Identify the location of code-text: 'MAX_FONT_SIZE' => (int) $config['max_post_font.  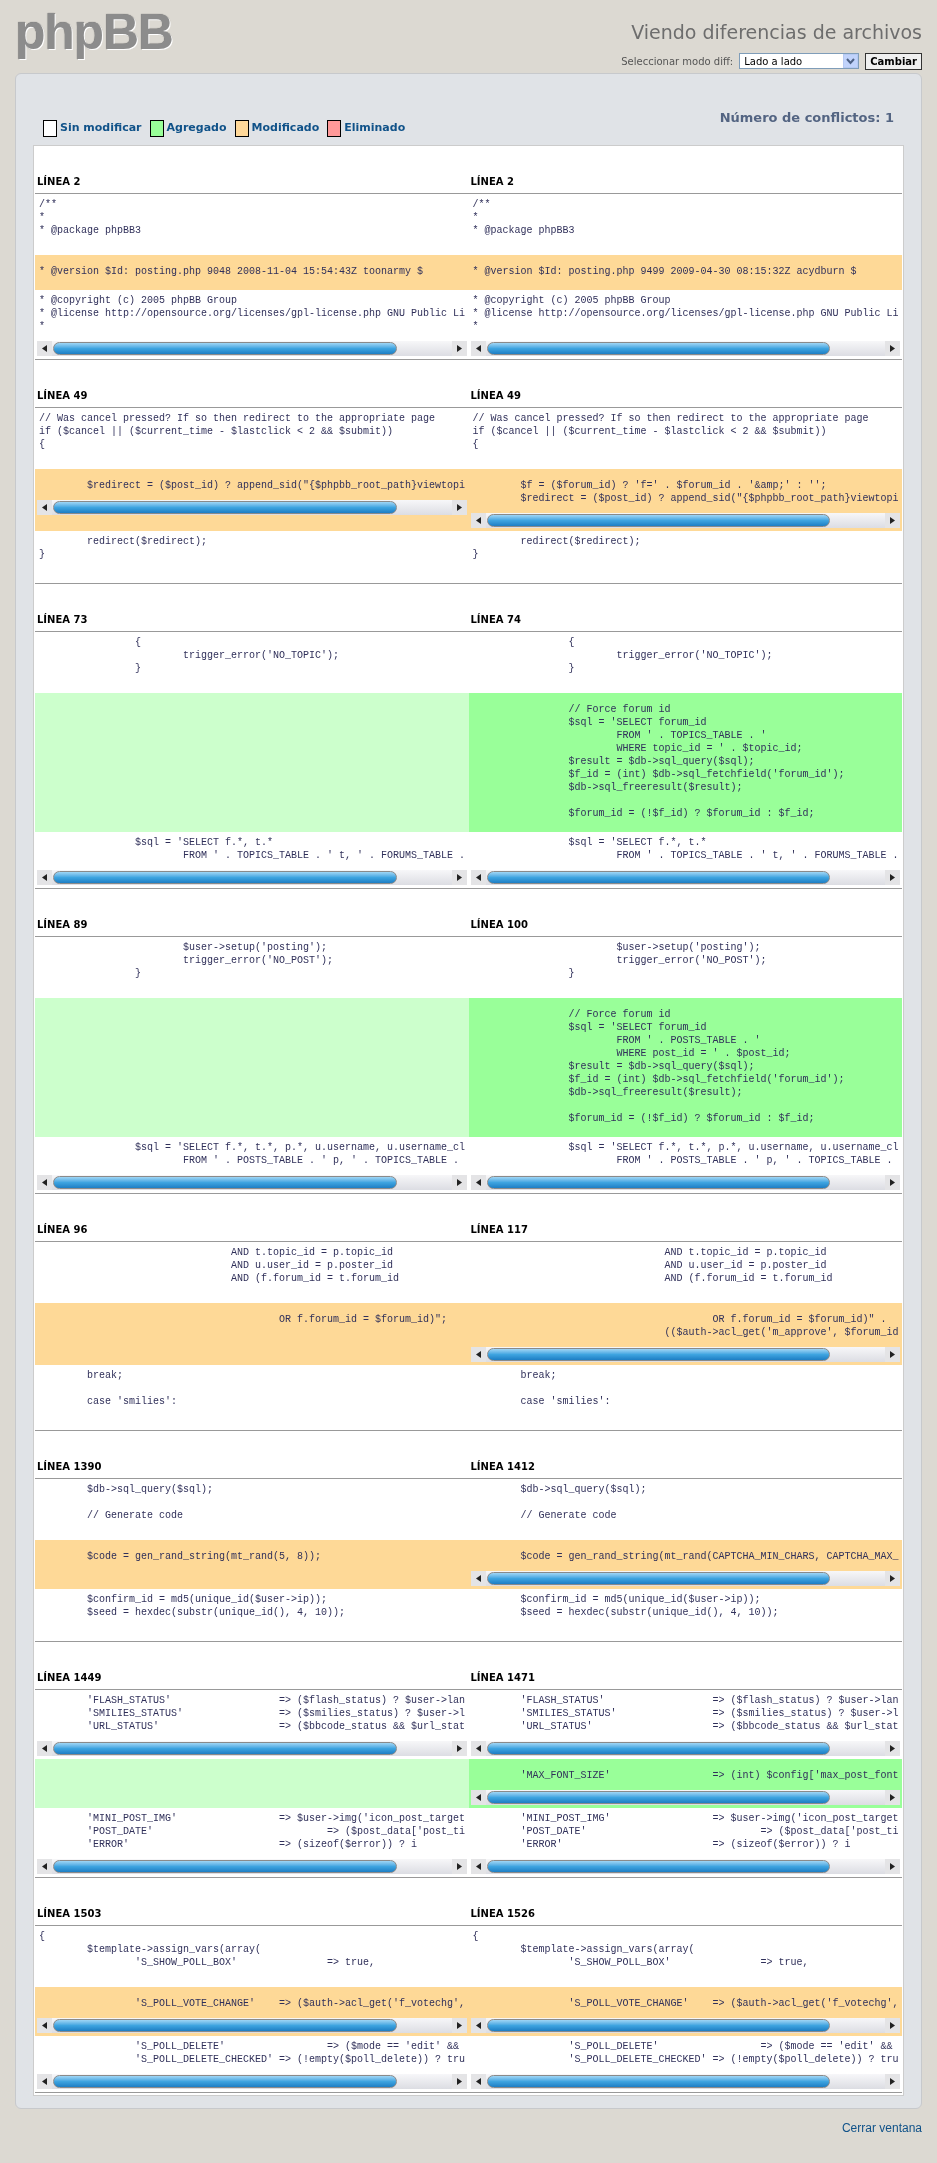
(709, 1775).